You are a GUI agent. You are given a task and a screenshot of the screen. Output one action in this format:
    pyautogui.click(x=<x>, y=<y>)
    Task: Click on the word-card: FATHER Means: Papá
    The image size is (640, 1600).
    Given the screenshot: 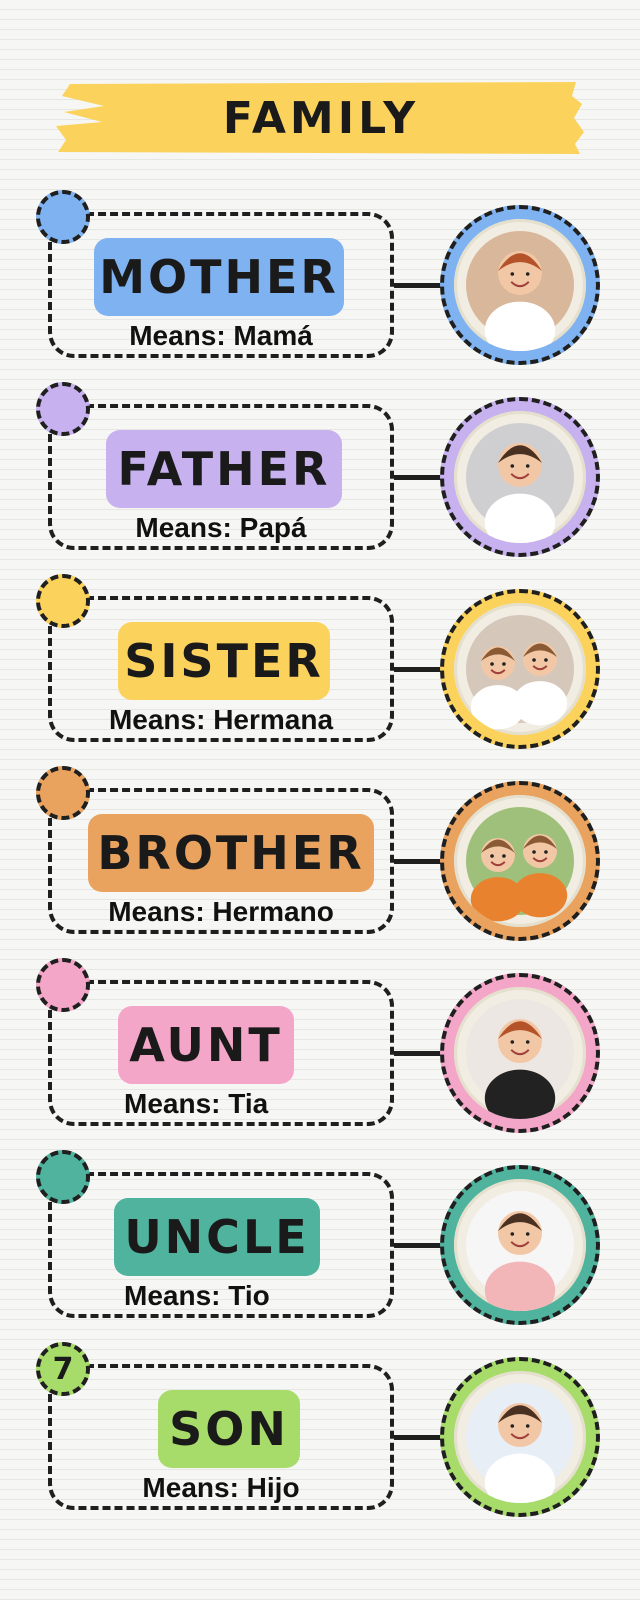 What is the action you would take?
    pyautogui.click(x=221, y=477)
    